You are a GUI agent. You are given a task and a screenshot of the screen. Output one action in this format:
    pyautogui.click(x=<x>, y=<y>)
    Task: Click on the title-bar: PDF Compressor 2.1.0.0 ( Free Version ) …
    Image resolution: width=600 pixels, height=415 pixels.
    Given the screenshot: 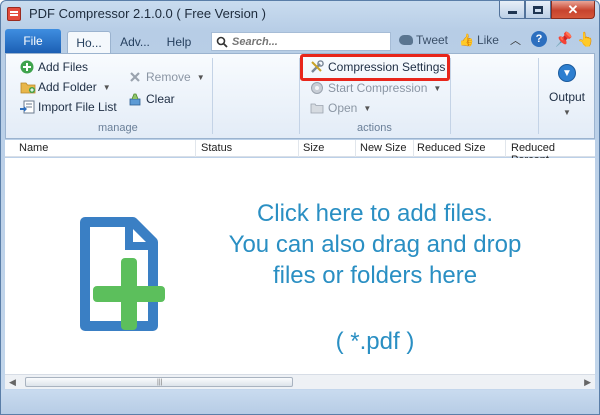 What is the action you would take?
    pyautogui.click(x=300, y=14)
    